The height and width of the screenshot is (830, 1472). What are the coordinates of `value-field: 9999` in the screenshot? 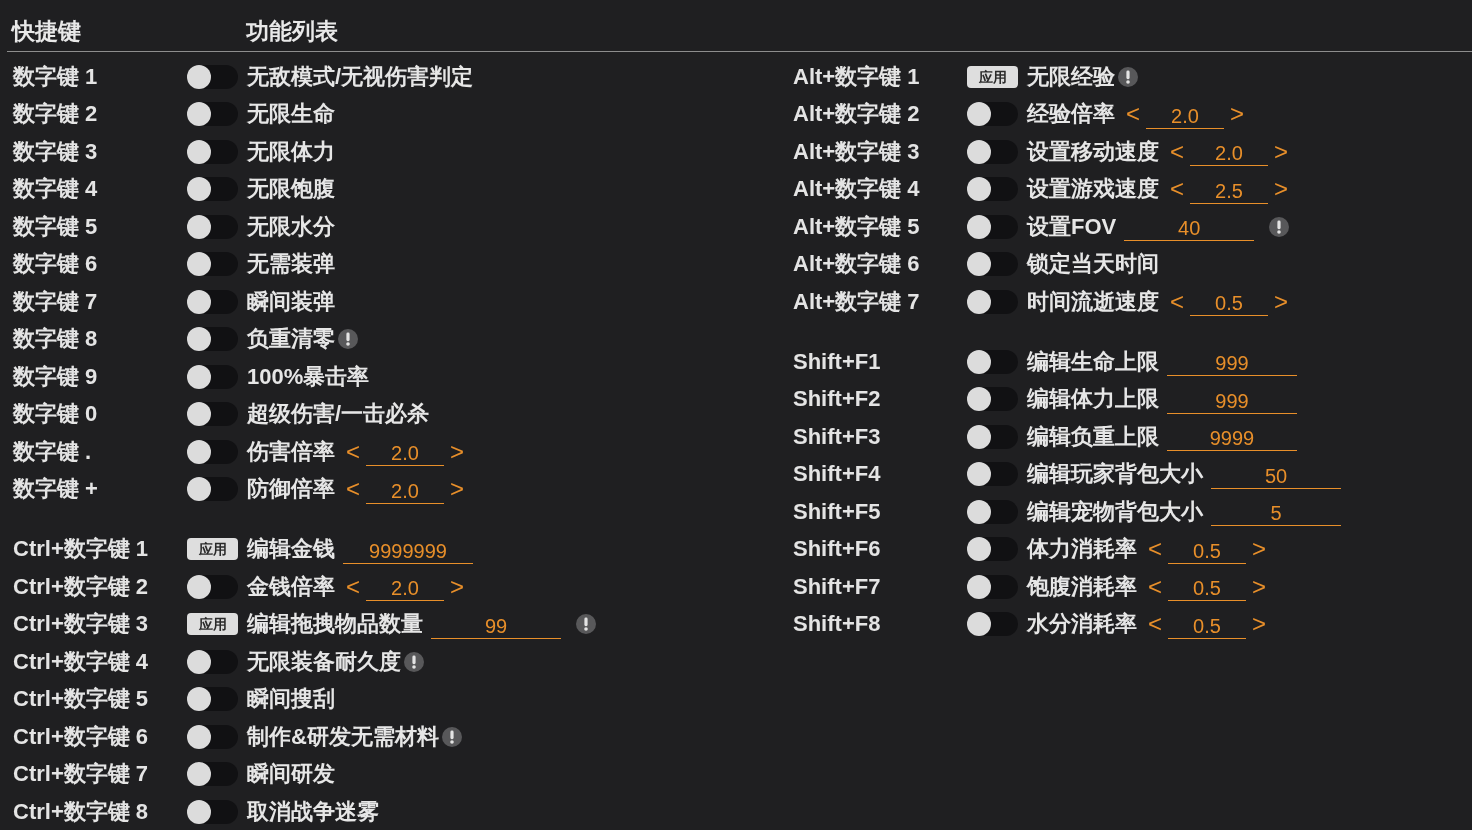 It's located at (1232, 439).